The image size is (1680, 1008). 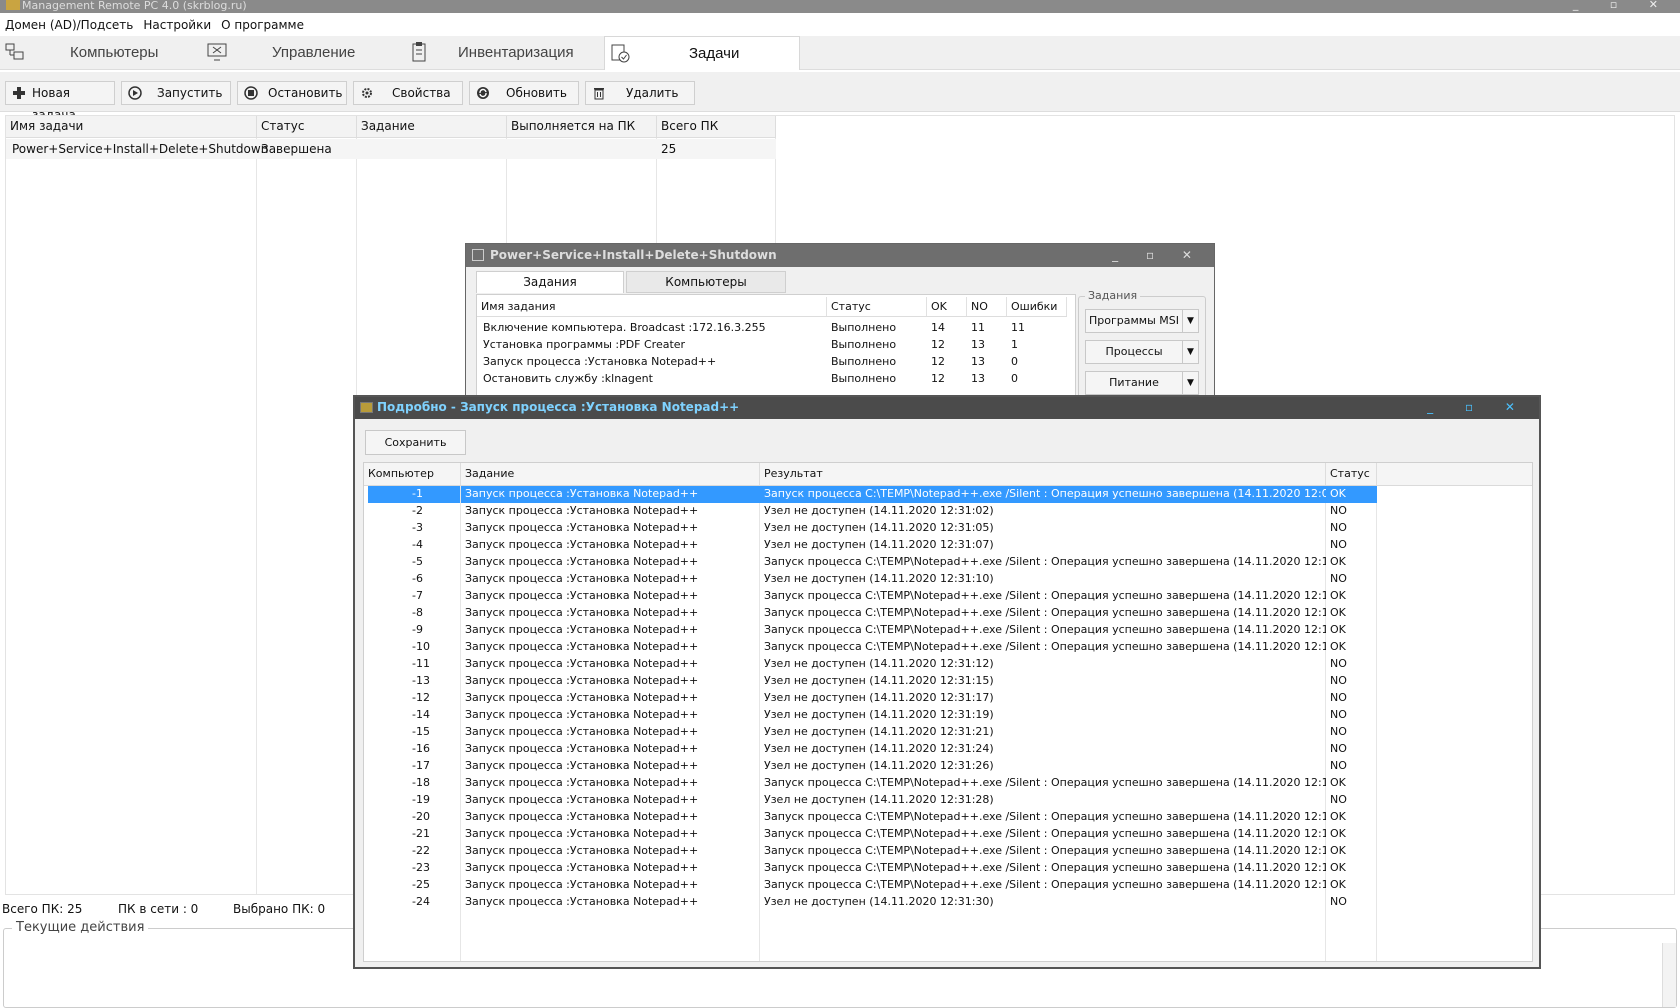 I want to click on new-task-button: Новая задача, so click(x=60, y=101).